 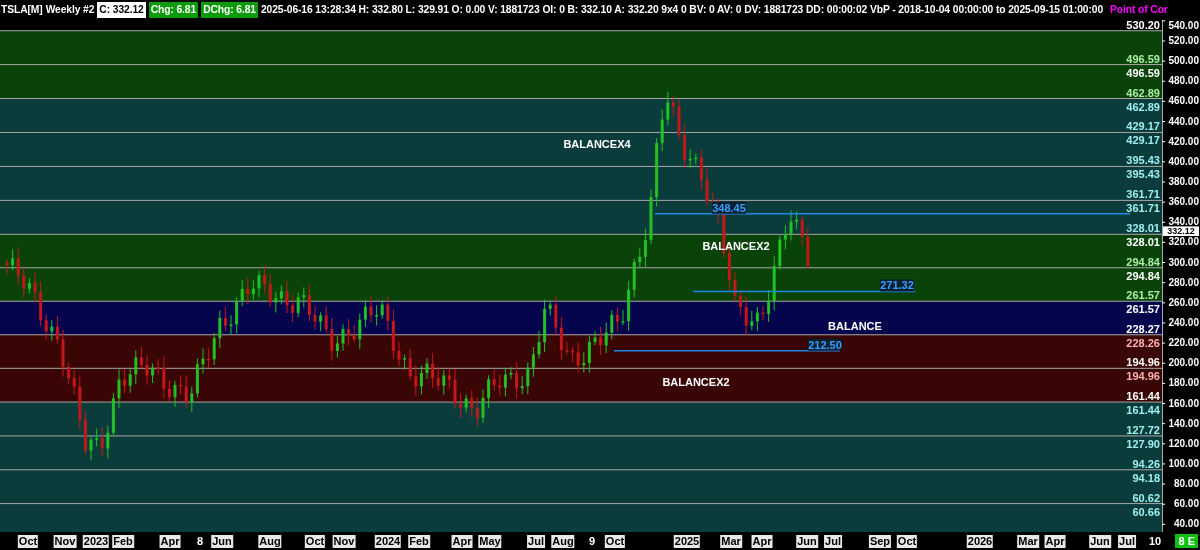 What do you see at coordinates (1146, 477) in the screenshot?
I see `band-price-label: 94.18` at bounding box center [1146, 477].